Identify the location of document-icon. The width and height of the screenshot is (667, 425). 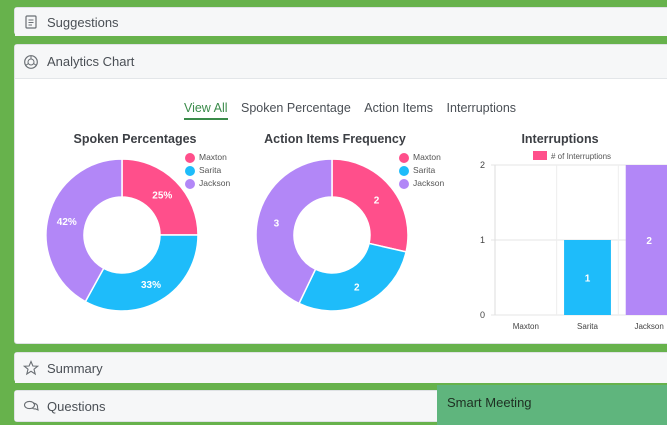
(31, 22).